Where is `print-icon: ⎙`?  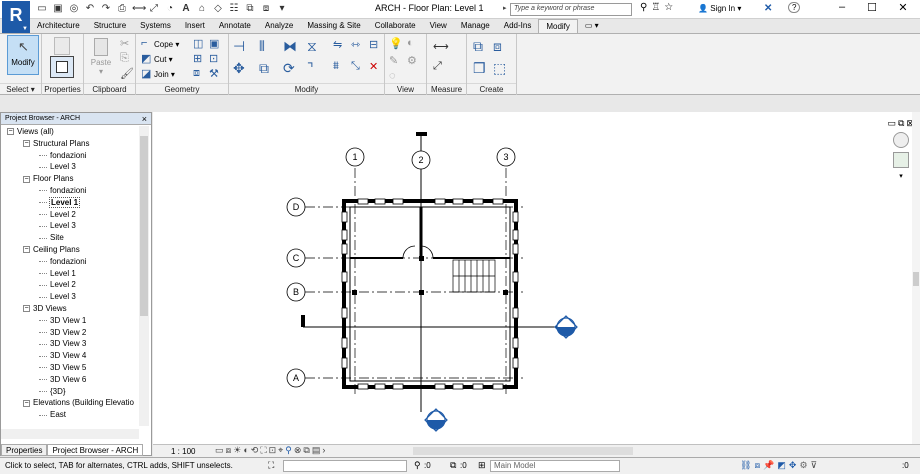
print-icon: ⎙ is located at coordinates (122, 9).